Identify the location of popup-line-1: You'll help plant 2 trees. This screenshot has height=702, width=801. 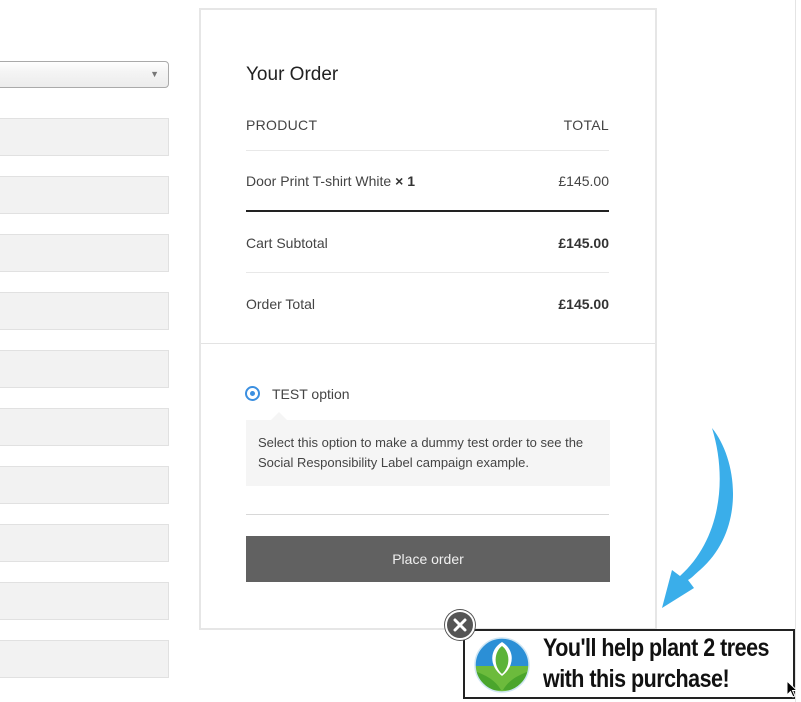
(656, 648).